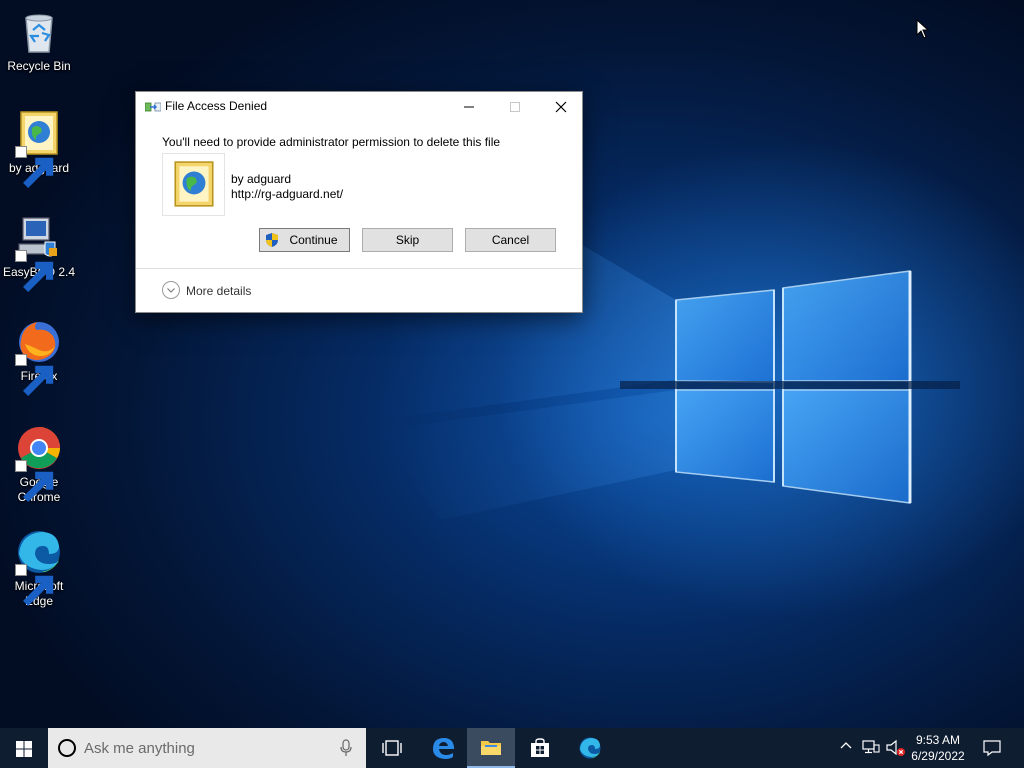 This screenshot has width=1024, height=768. What do you see at coordinates (359, 107) in the screenshot?
I see `dialog-title-bar: File Access Denied` at bounding box center [359, 107].